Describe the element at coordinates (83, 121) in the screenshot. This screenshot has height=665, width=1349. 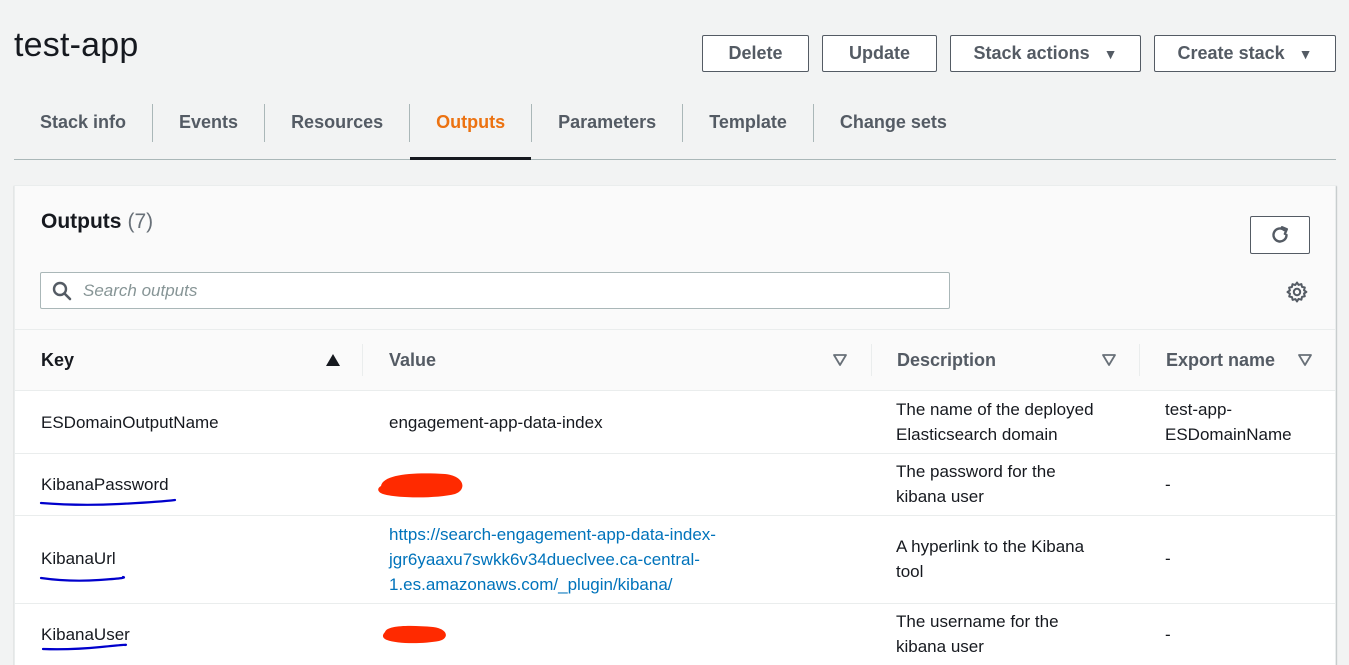
I see `tab-label: Stack info` at that location.